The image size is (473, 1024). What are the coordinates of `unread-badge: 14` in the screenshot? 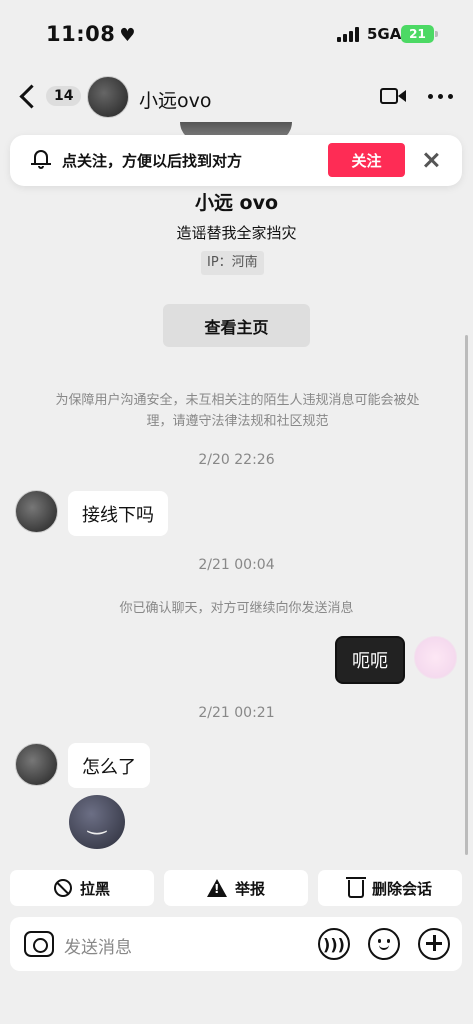 It's located at (64, 96).